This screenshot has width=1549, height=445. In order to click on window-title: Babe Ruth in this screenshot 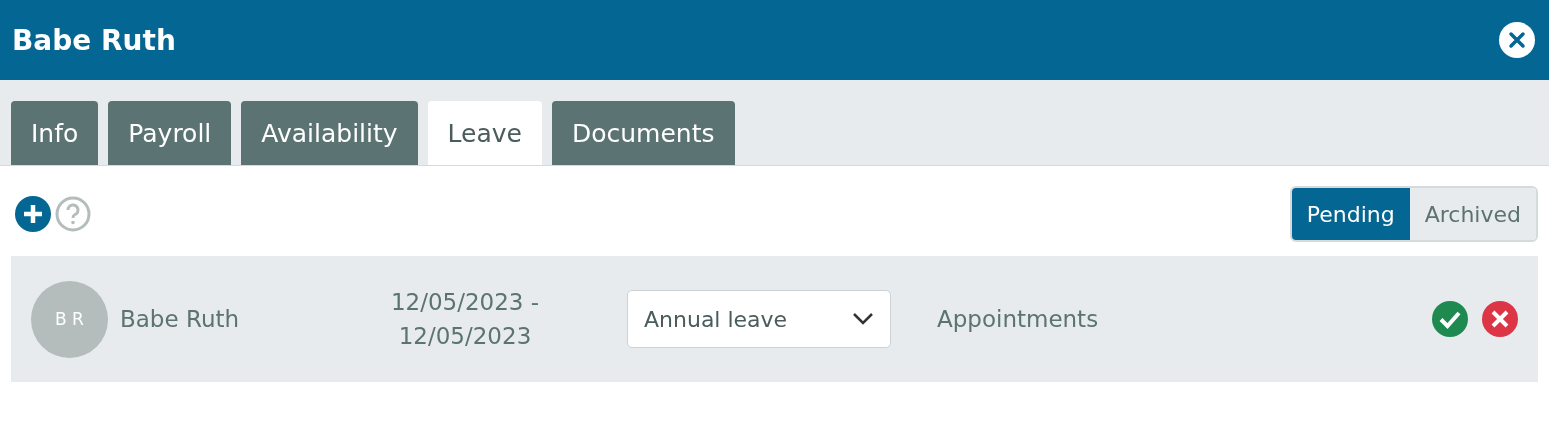, I will do `click(94, 40)`.